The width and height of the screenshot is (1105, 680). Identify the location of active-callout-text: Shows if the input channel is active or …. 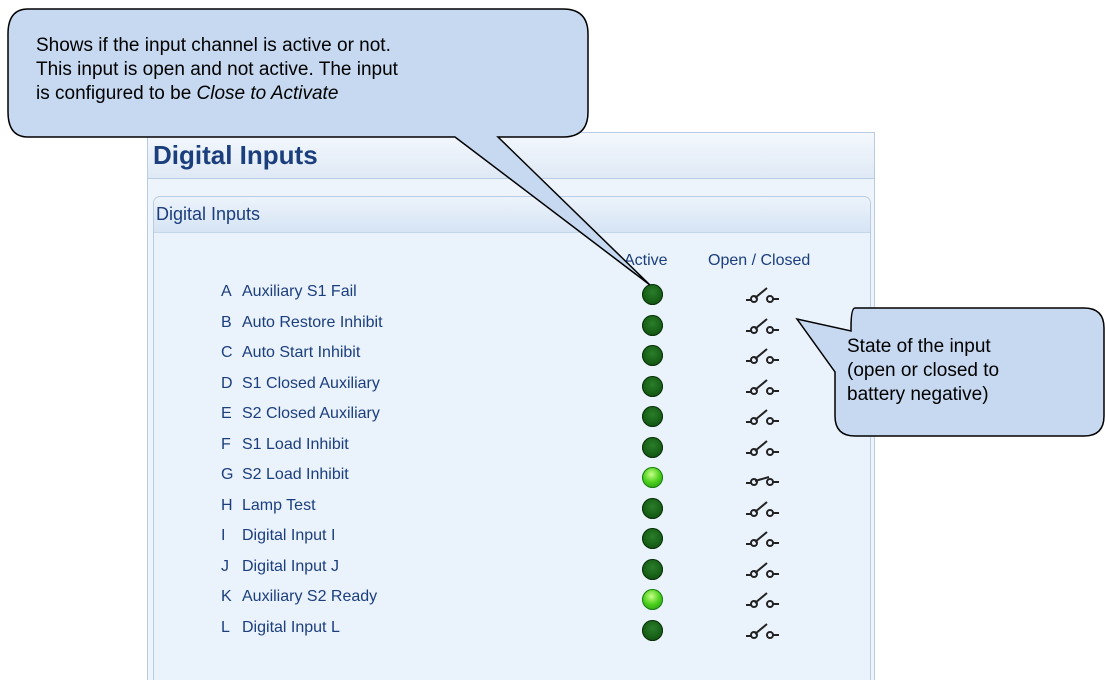
(217, 70).